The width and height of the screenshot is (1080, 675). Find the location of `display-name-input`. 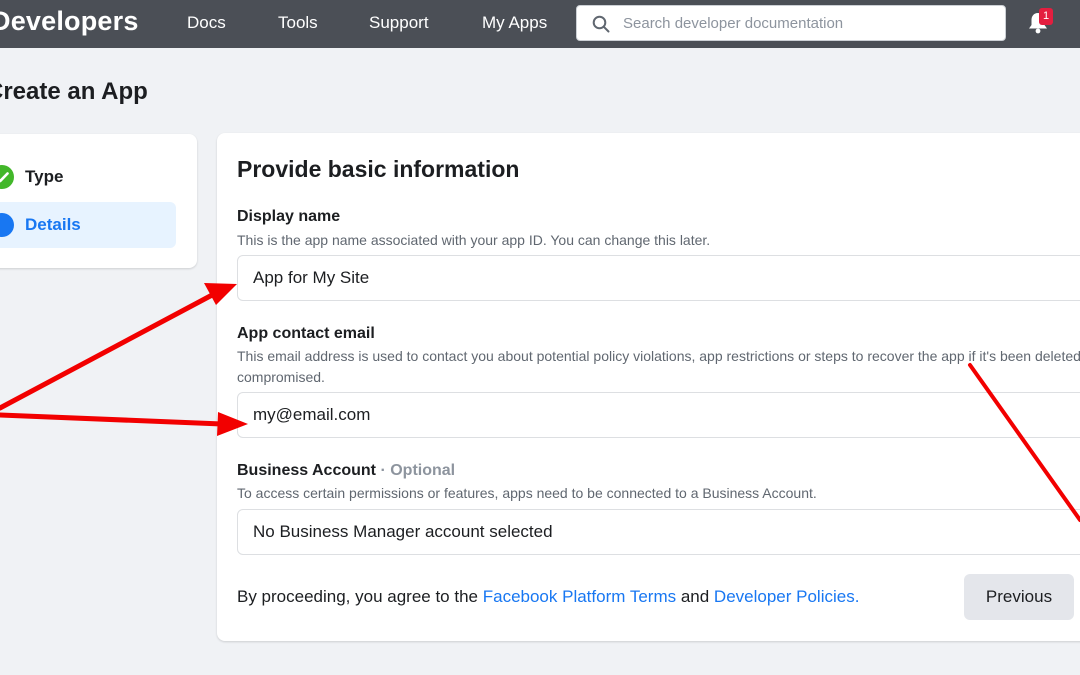

display-name-input is located at coordinates (658, 278).